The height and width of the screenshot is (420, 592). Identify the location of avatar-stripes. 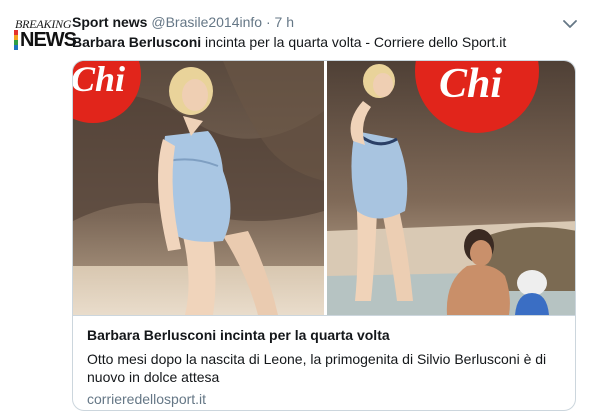
(16, 40).